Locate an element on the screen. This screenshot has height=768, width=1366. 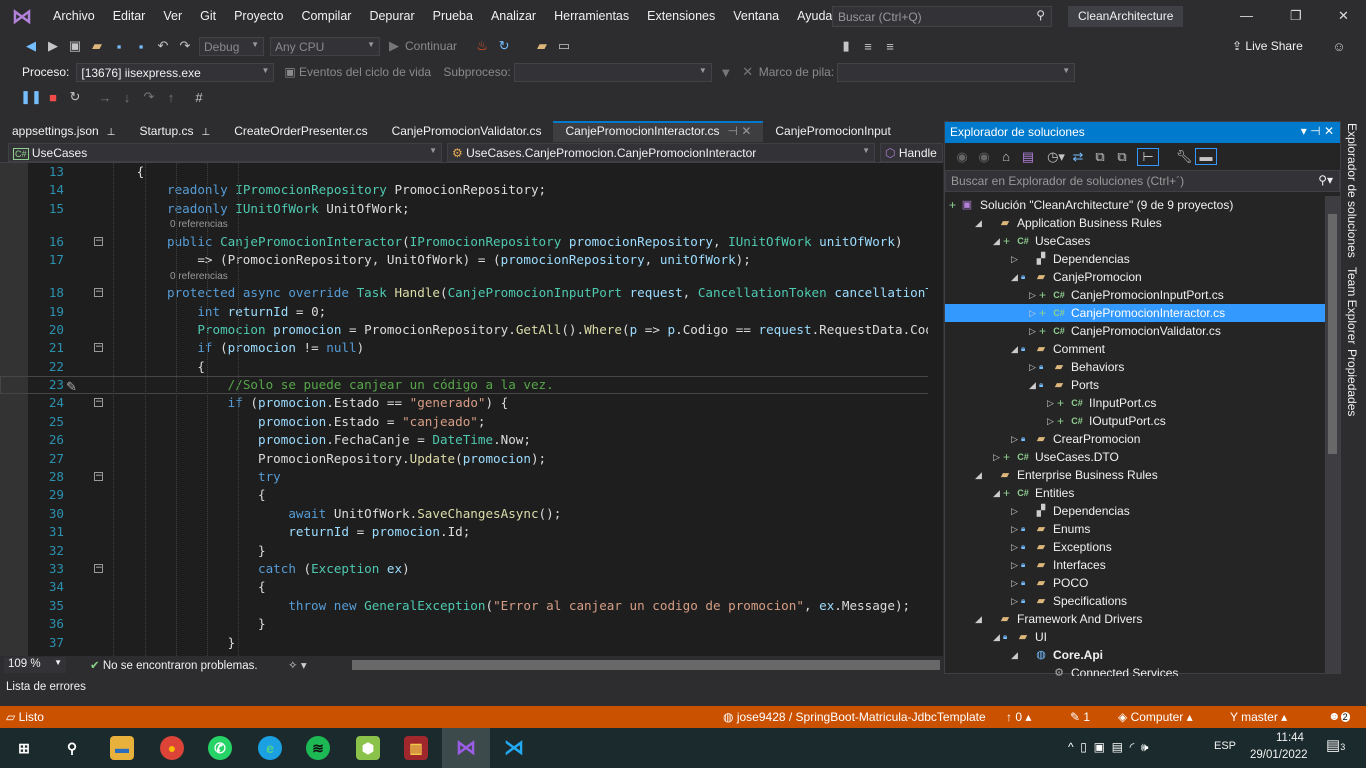
platform-select: Any CPU ▼ is located at coordinates (325, 46).